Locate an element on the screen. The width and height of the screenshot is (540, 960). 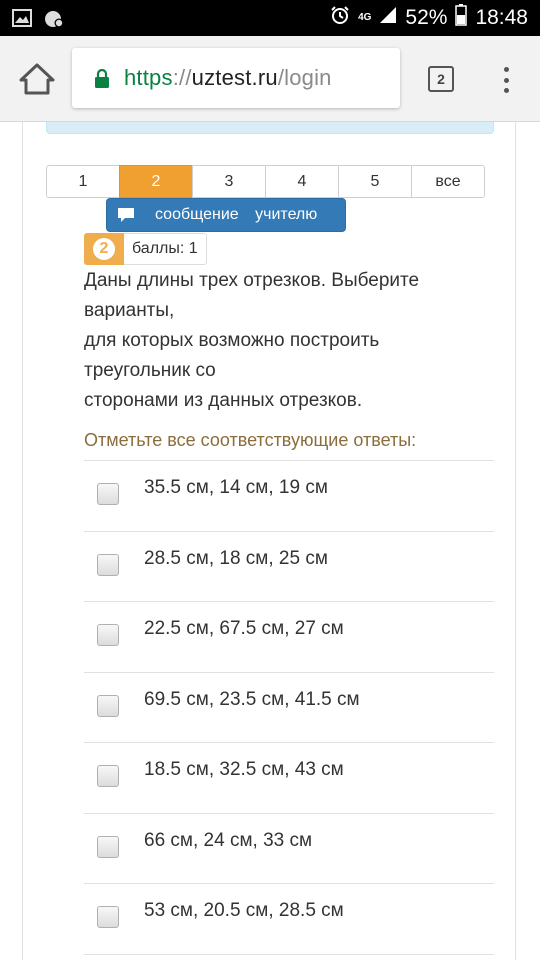
battery-icon is located at coordinates (461, 18).